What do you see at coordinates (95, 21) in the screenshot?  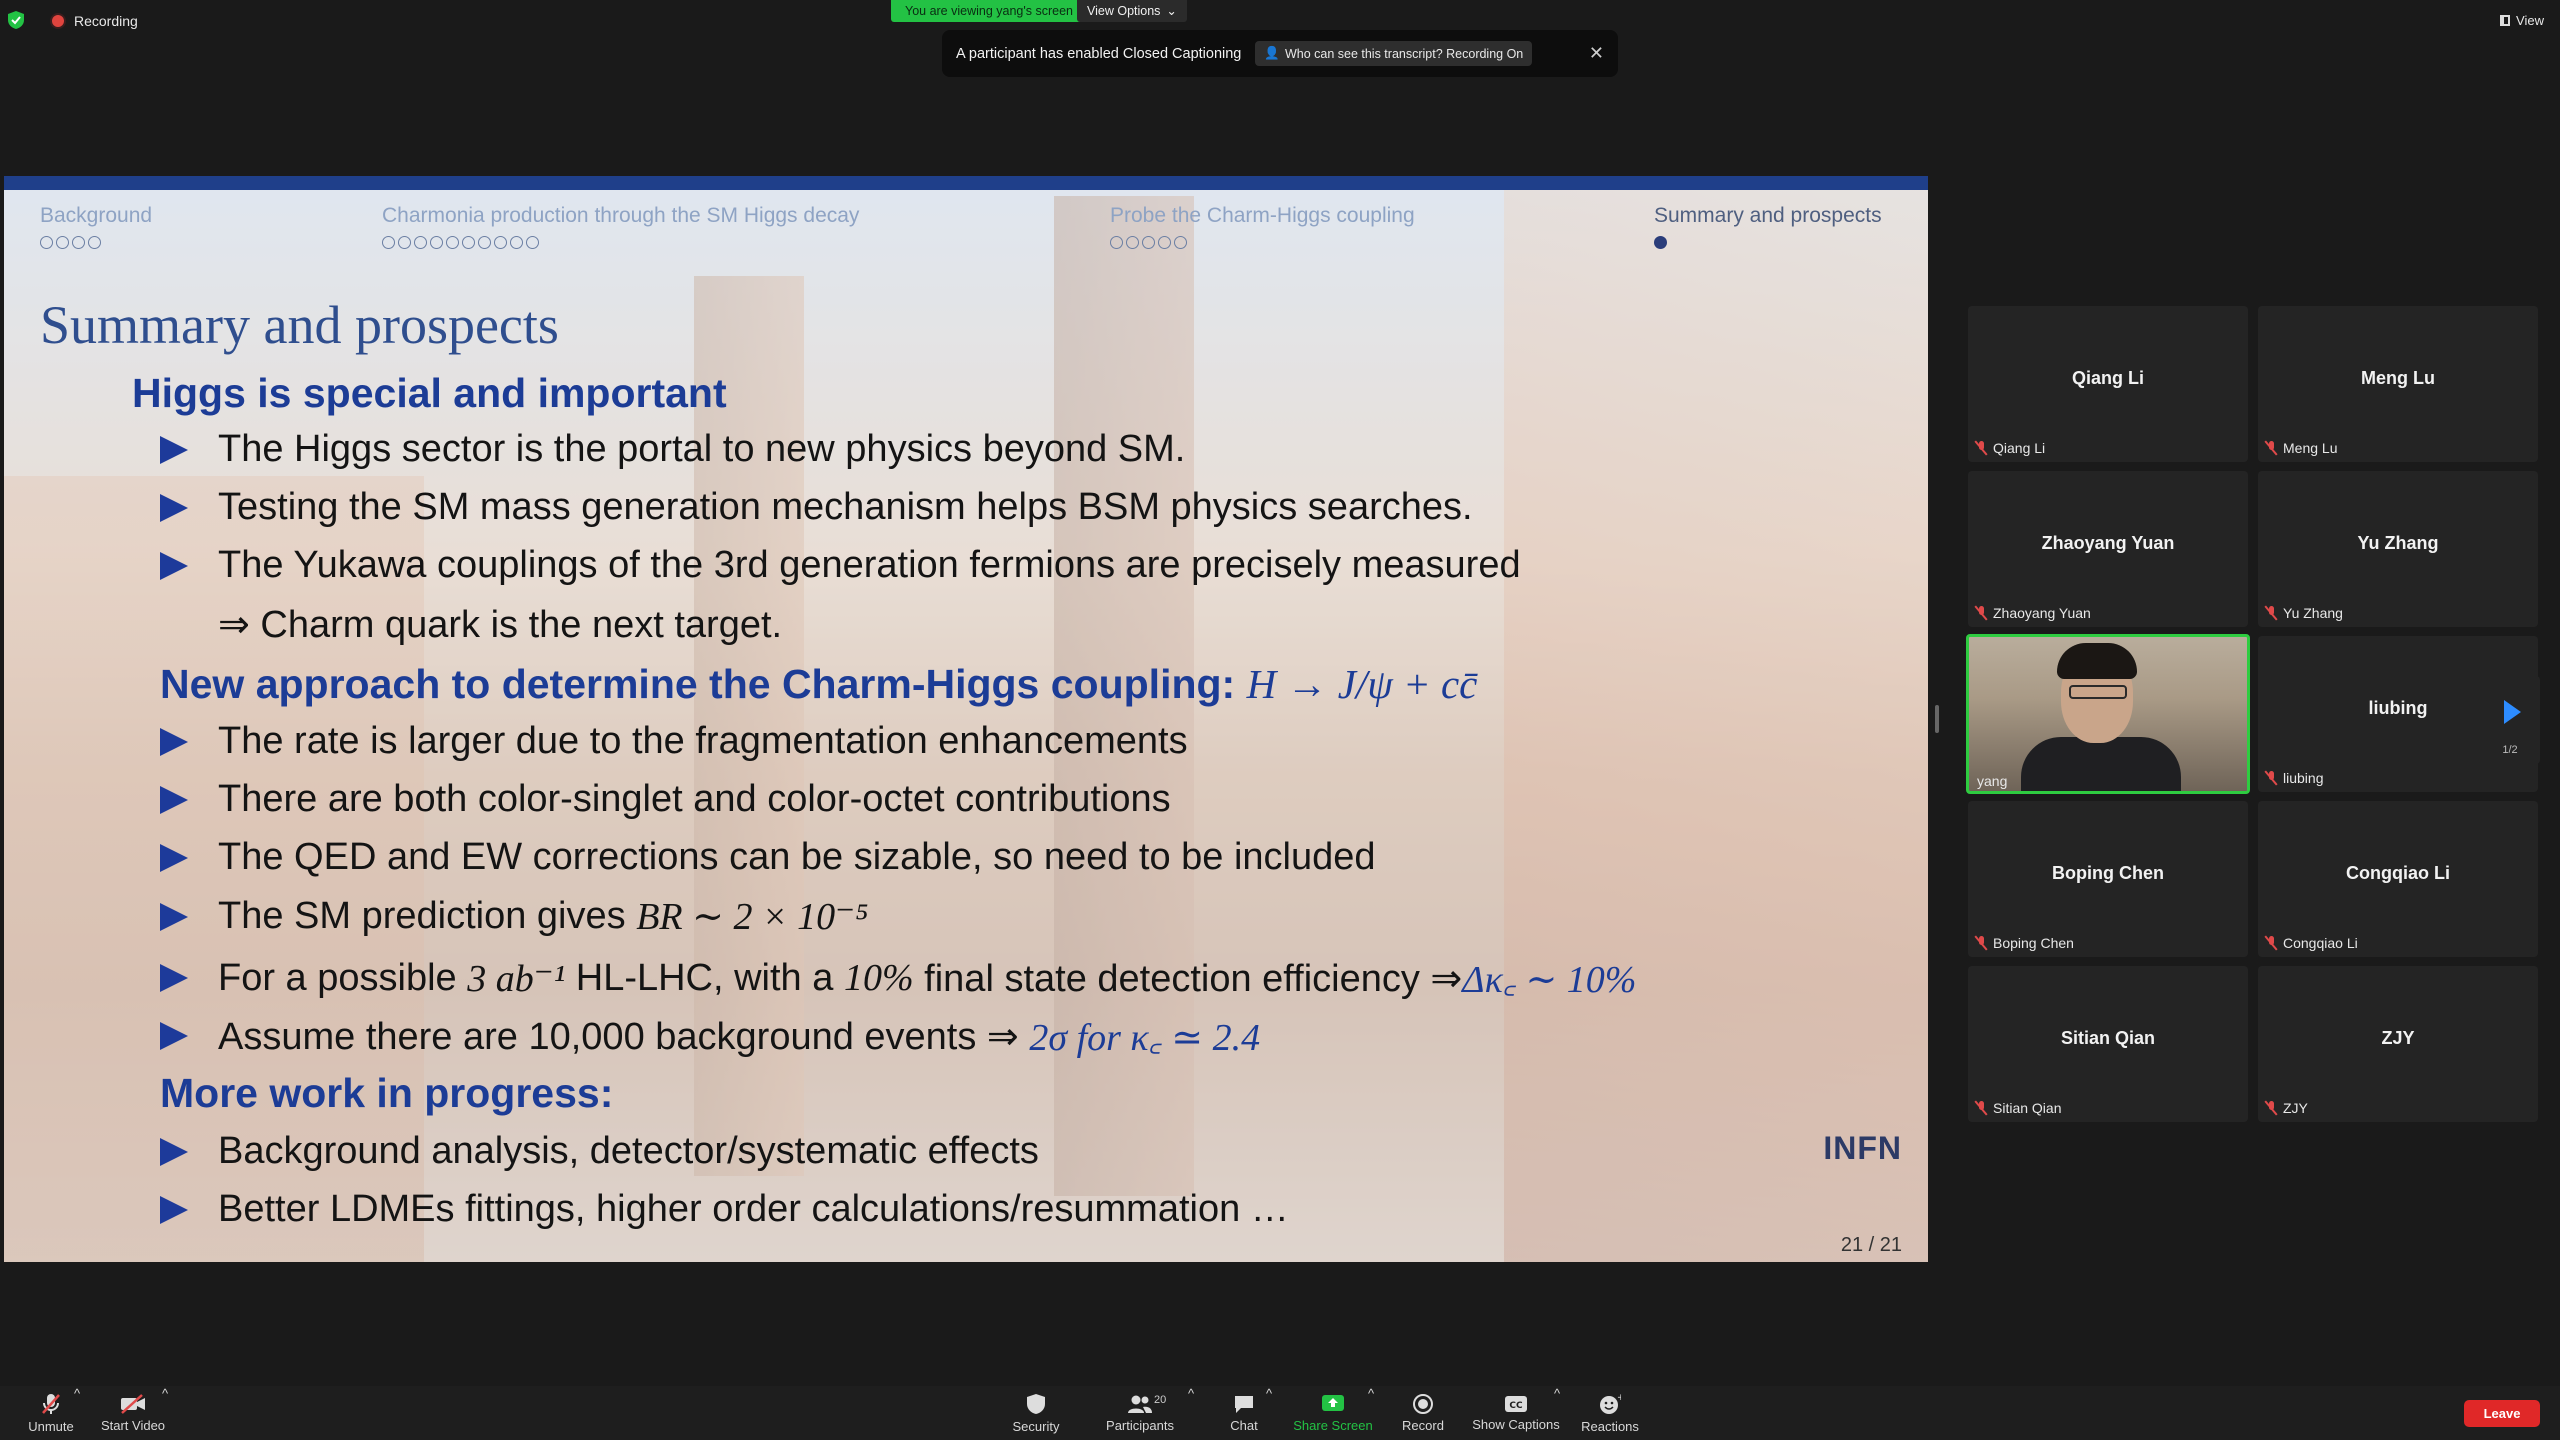 I see `recording-indicator: Recording` at bounding box center [95, 21].